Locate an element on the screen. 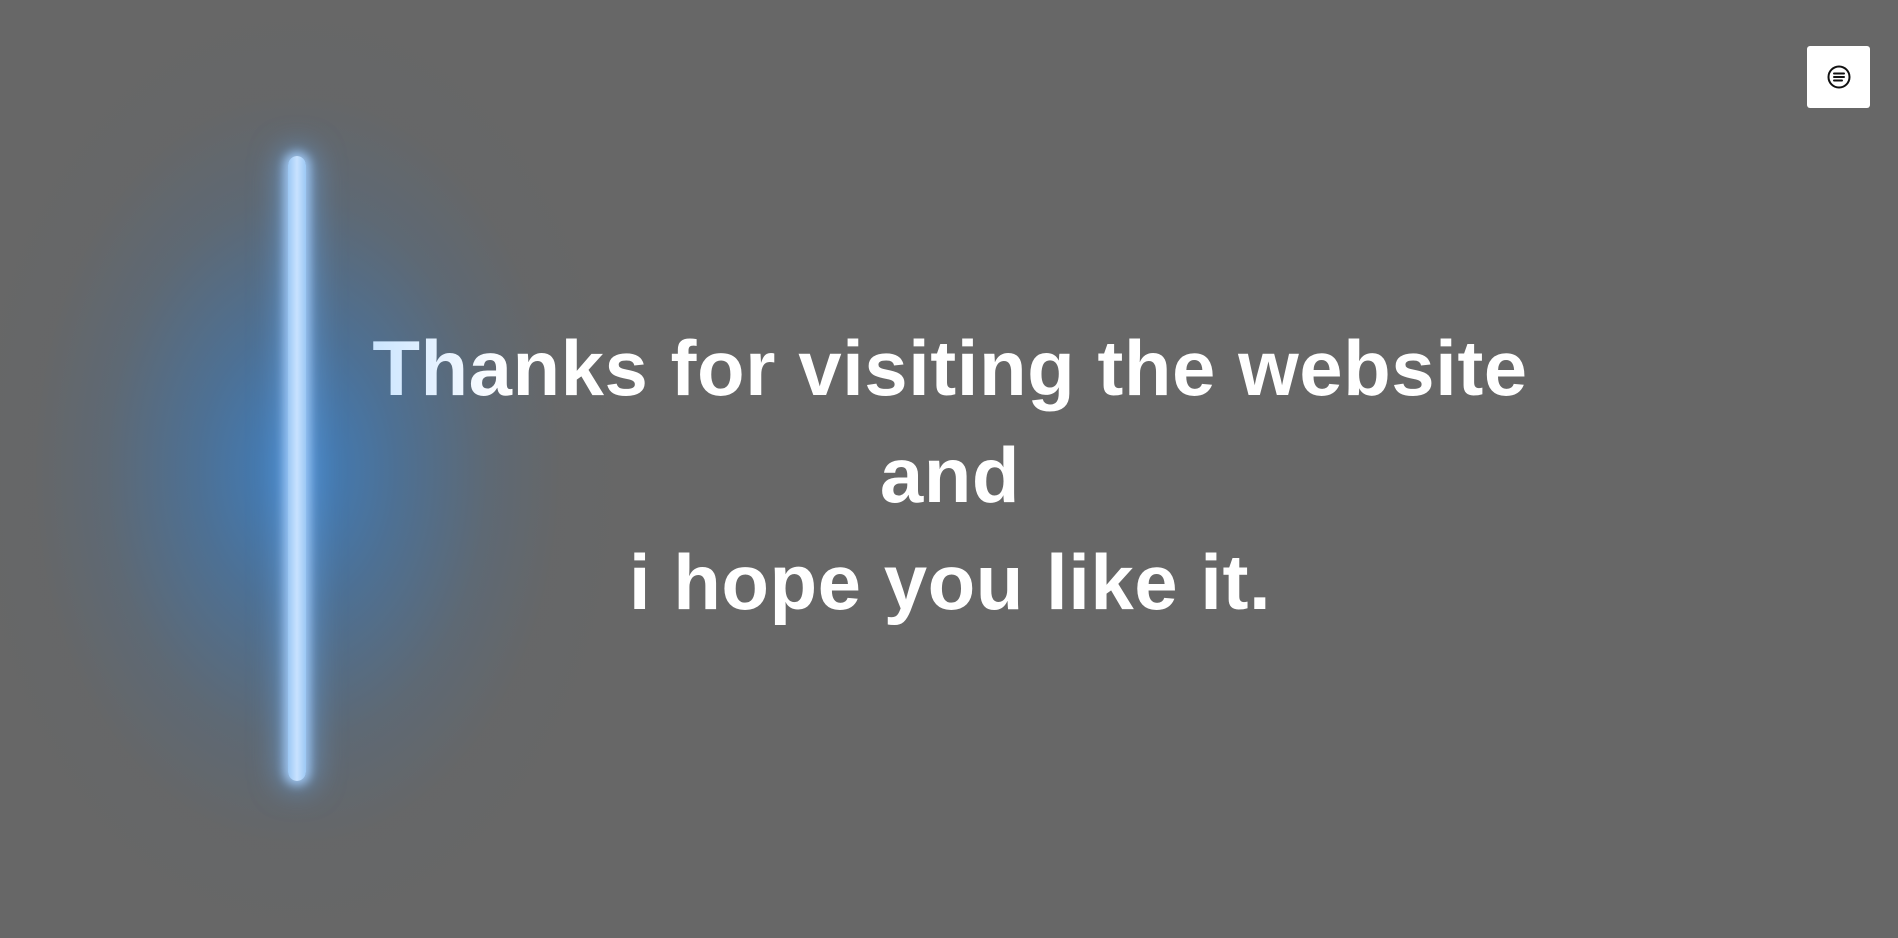 This screenshot has height=938, width=1898. message-line-1: Thanks for visiting the website is located at coordinates (950, 368).